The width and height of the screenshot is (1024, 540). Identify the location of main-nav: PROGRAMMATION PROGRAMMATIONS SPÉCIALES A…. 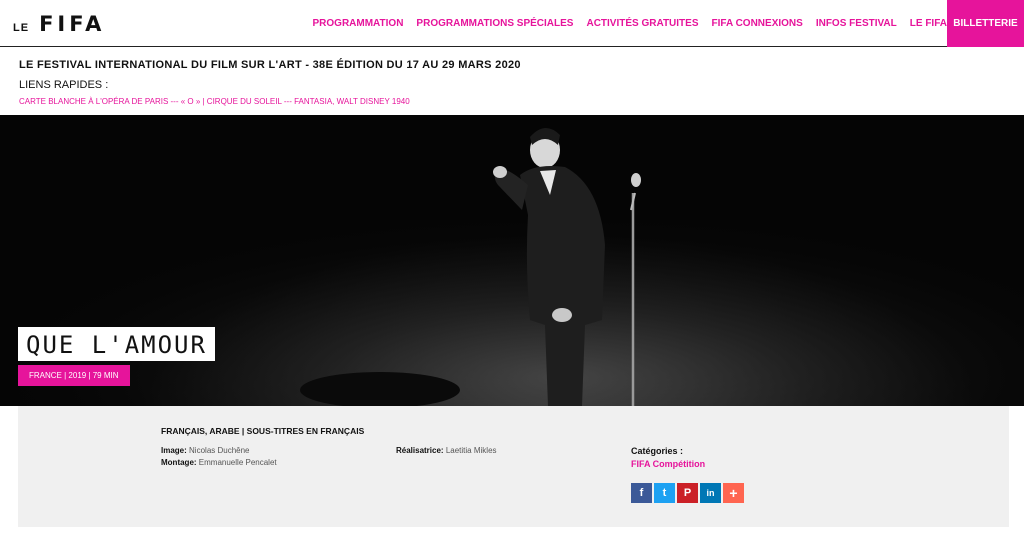
(630, 23).